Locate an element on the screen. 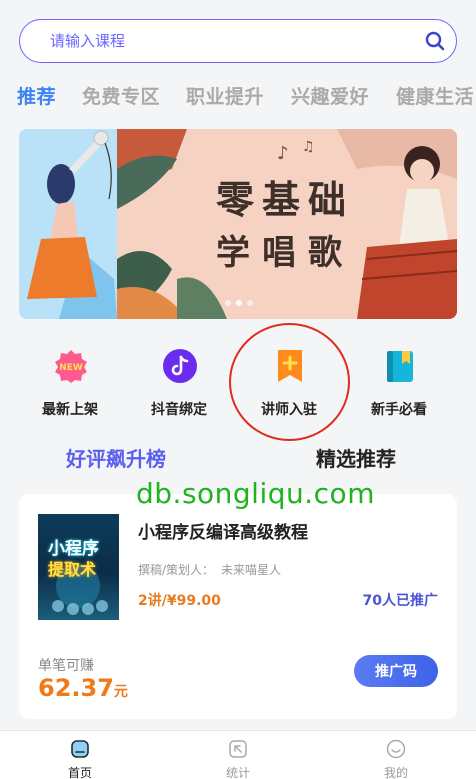 This screenshot has width=476, height=779. new-badge-icon: NEW is located at coordinates (71, 366).